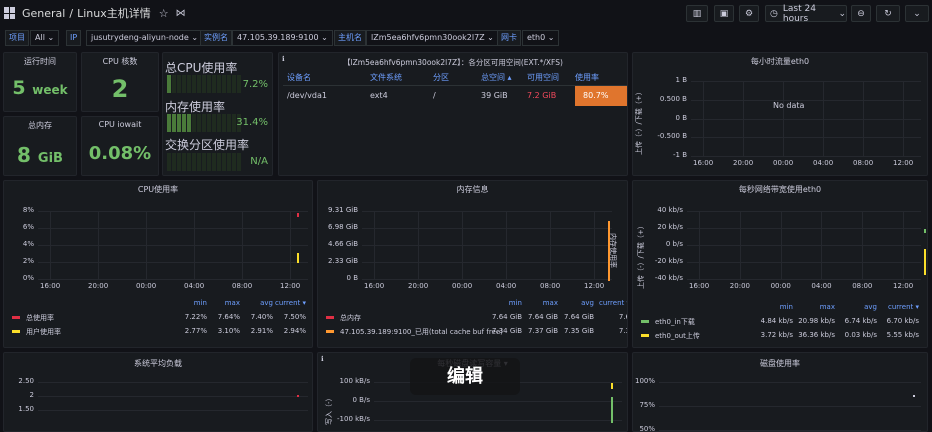 The width and height of the screenshot is (932, 432). I want to click on y-tick-label: 8%, so click(28, 210).